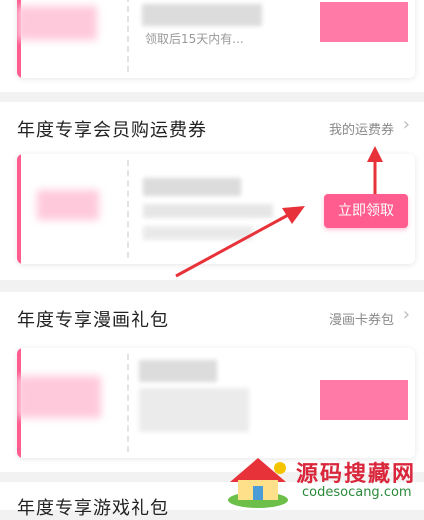 The width and height of the screenshot is (424, 520). I want to click on watermark-url: codesocang.com, so click(357, 492).